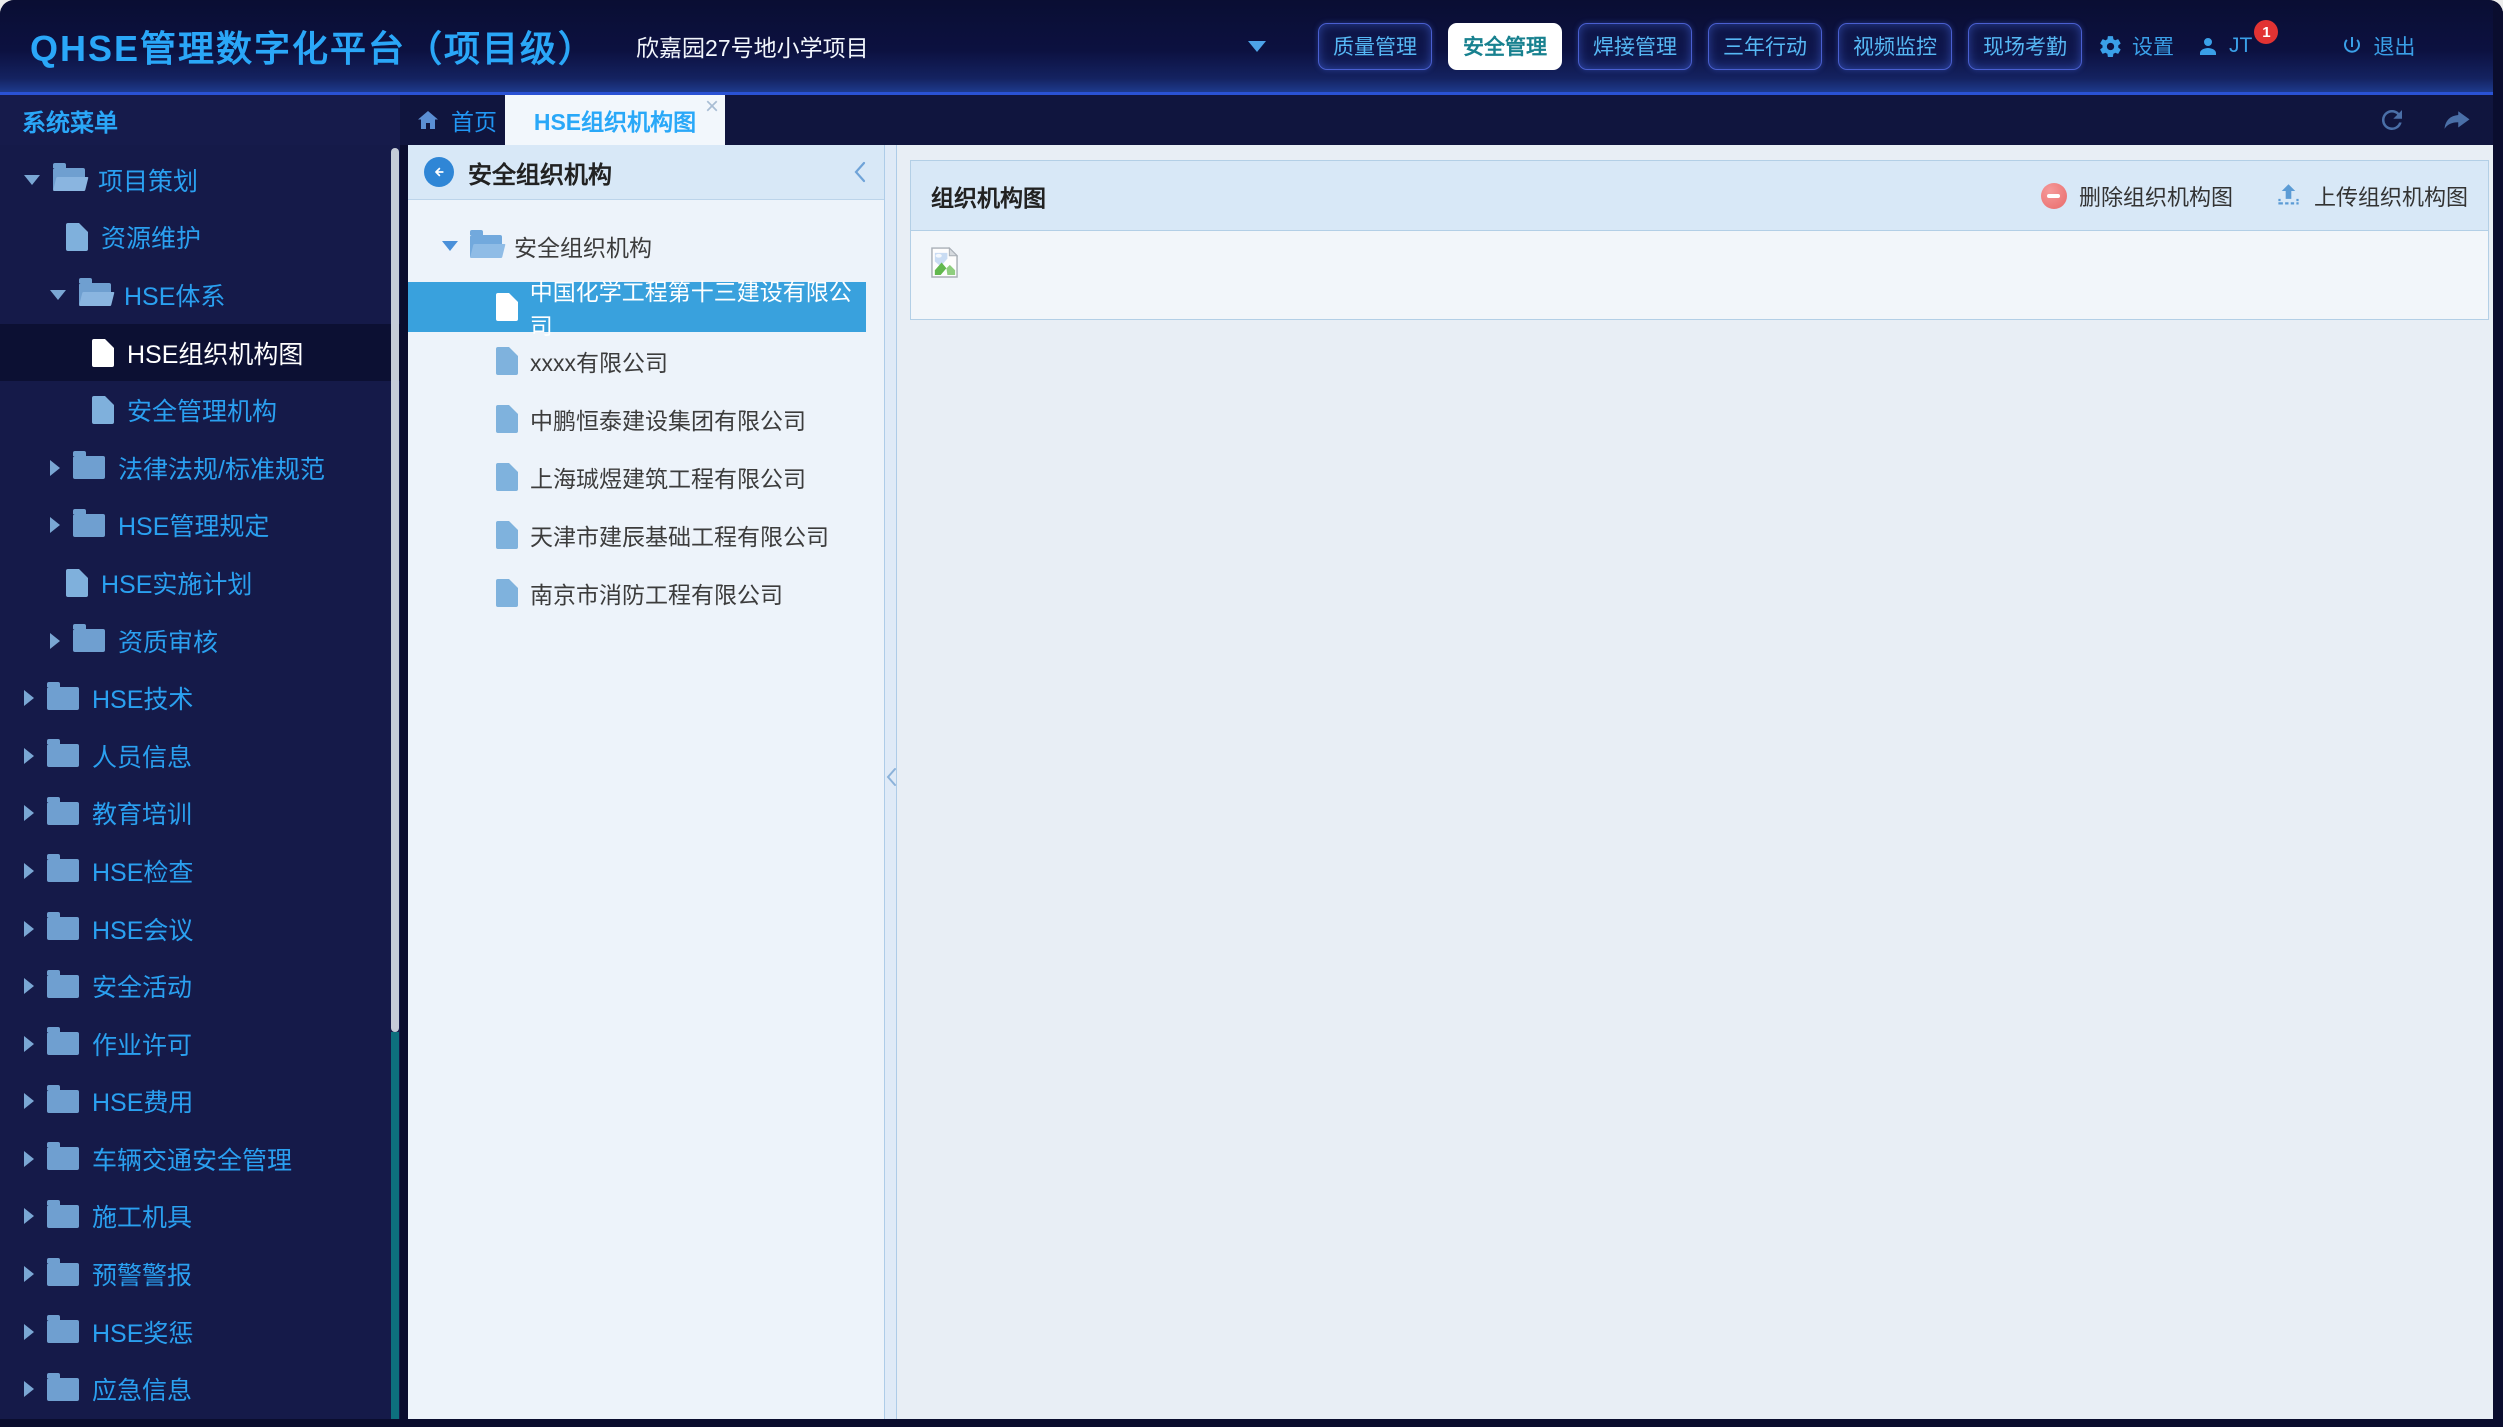  What do you see at coordinates (2136, 46) in the screenshot?
I see `settings-button: 设置` at bounding box center [2136, 46].